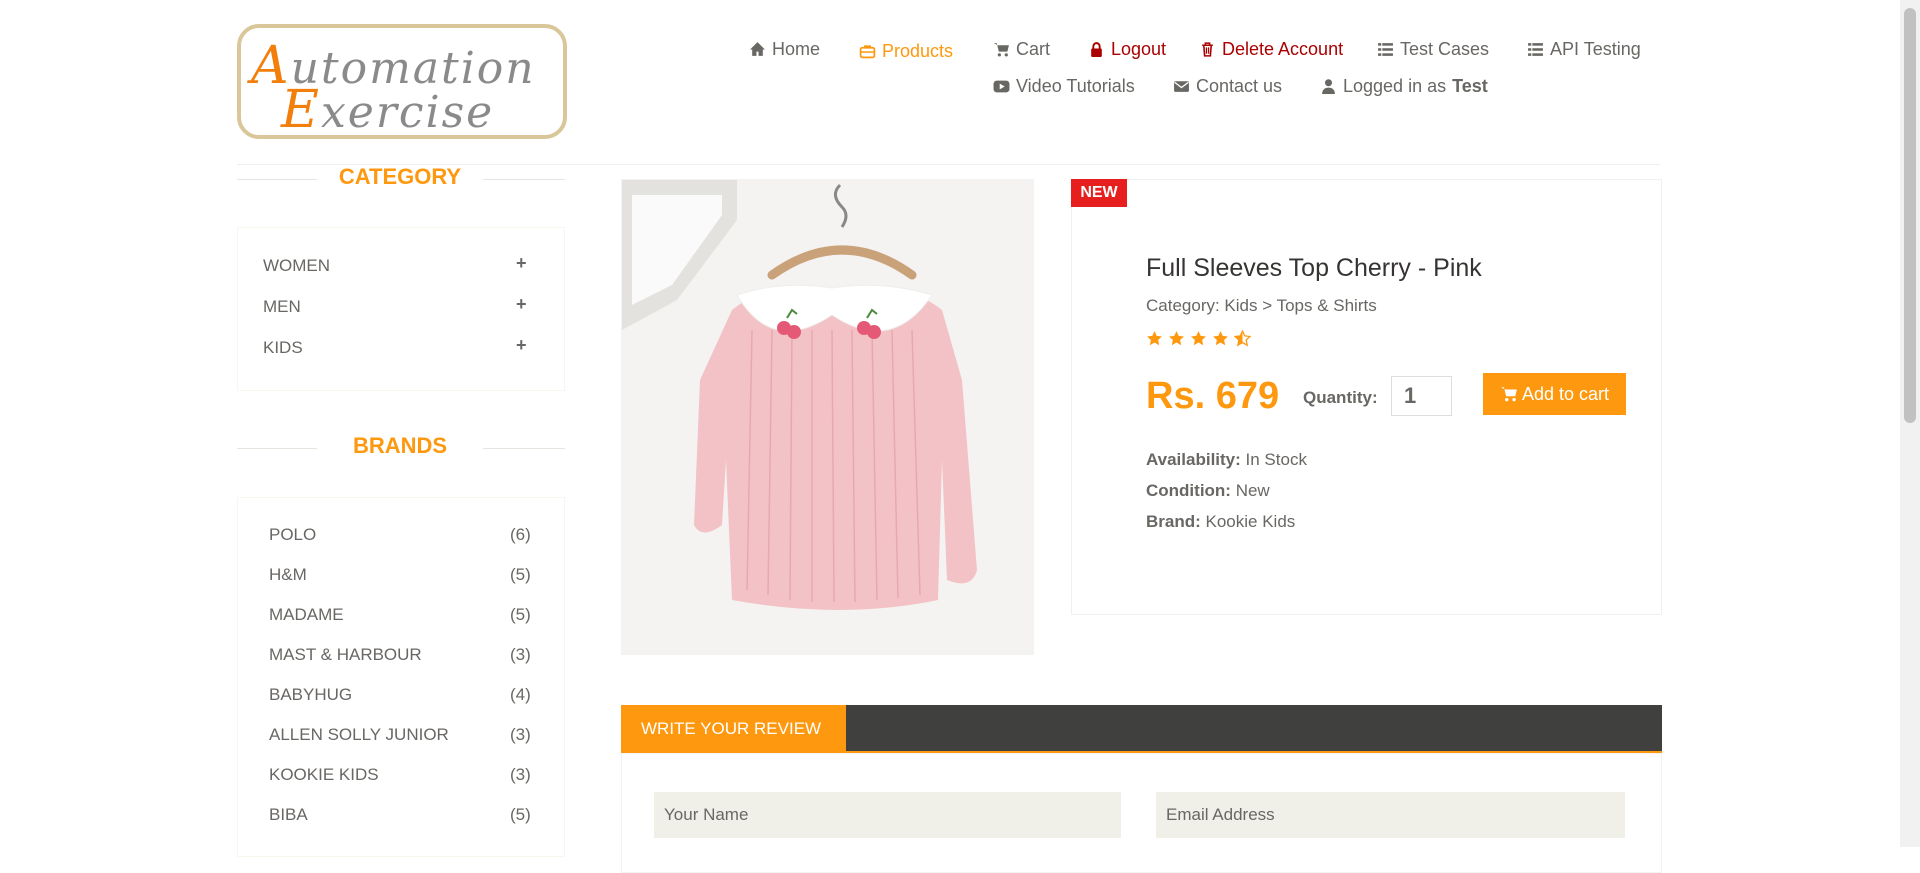 The height and width of the screenshot is (873, 1920). I want to click on brand: Brand: Kookie Kids, so click(1220, 522).